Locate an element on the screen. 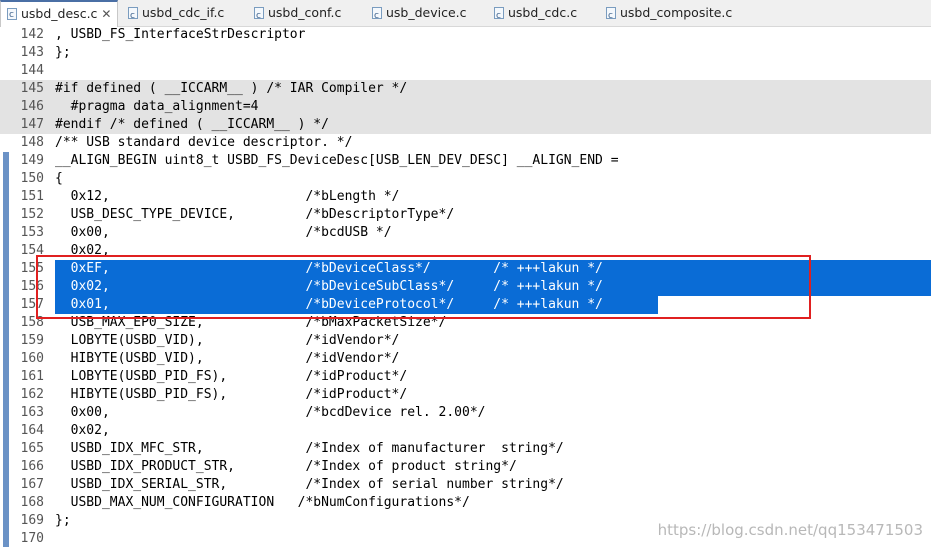 Image resolution: width=931 pixels, height=547 pixels. line-number: 147 is located at coordinates (32, 124).